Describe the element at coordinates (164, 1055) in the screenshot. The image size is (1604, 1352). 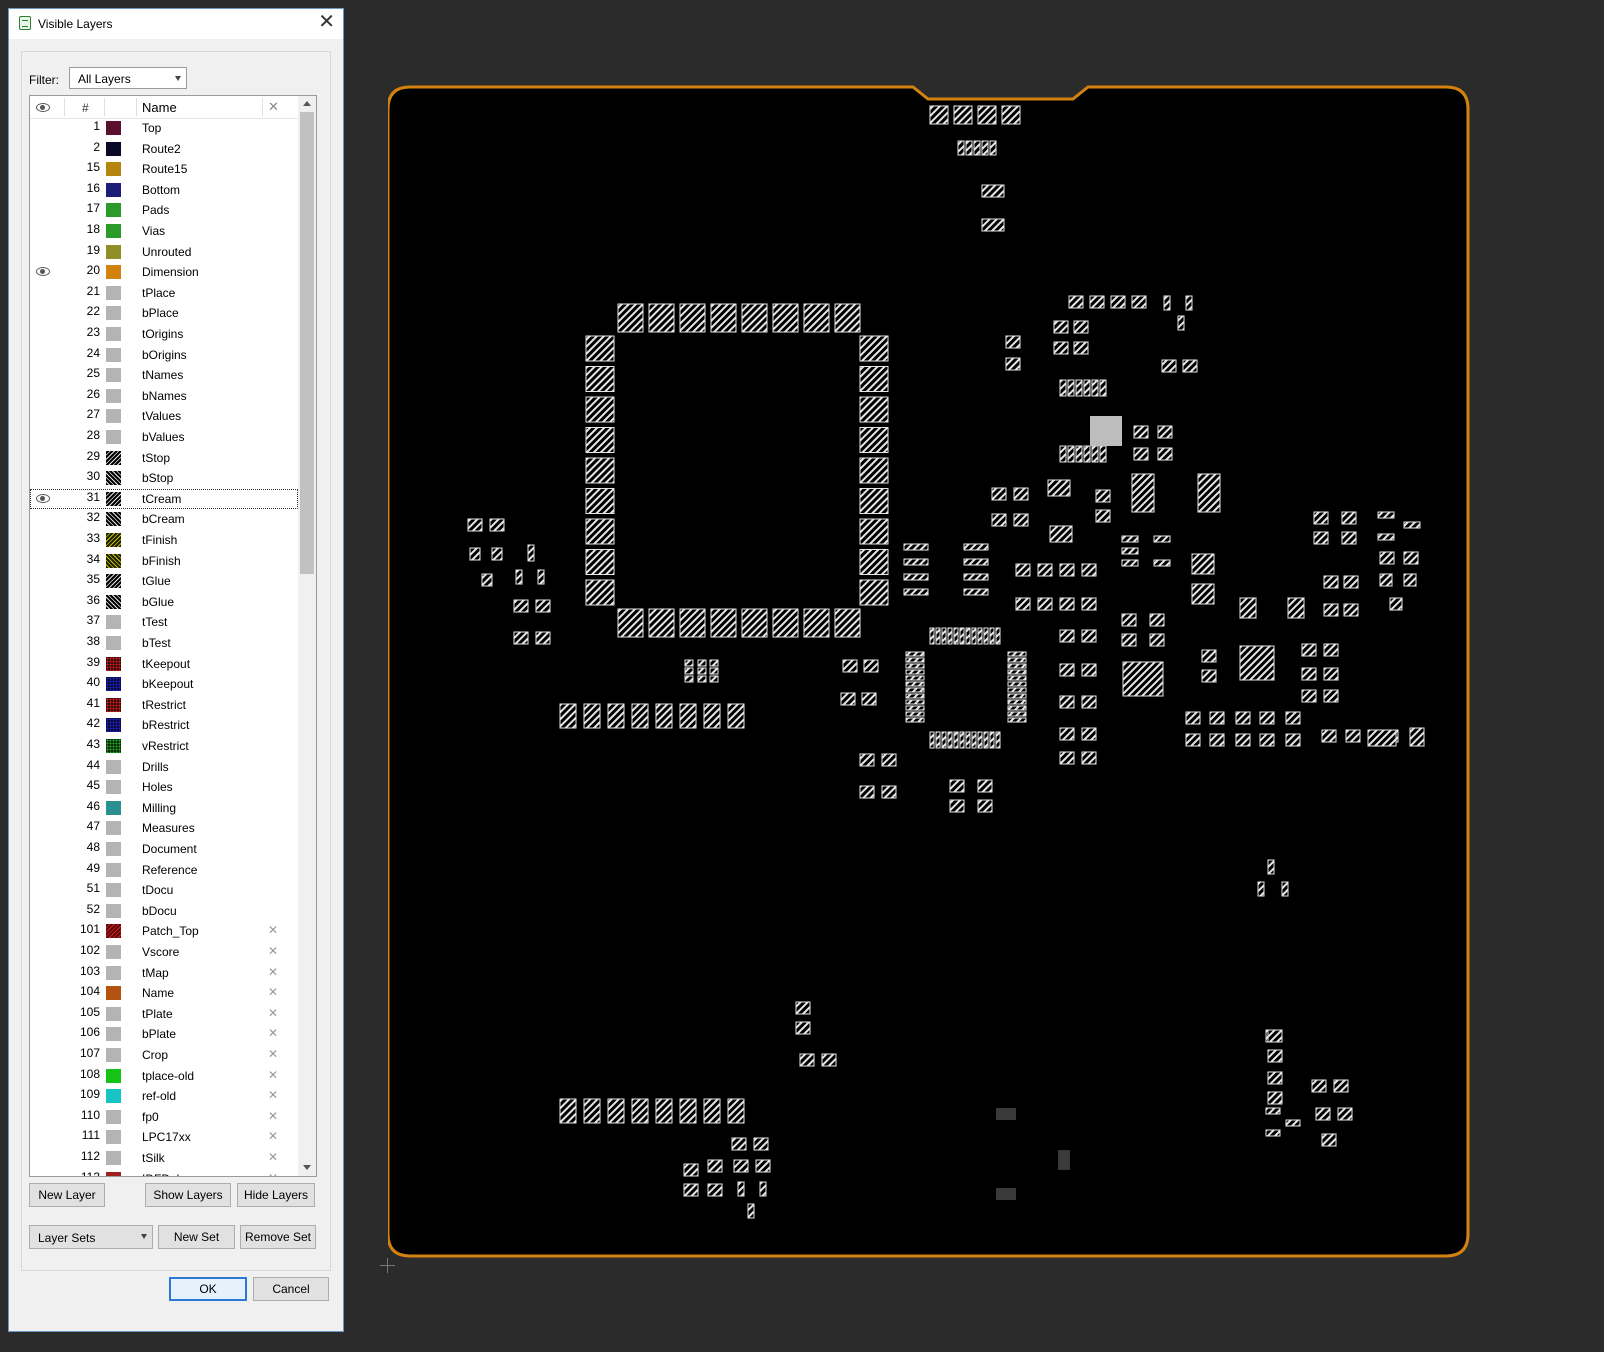
I see `layer-row: 107 Crop ✕` at that location.